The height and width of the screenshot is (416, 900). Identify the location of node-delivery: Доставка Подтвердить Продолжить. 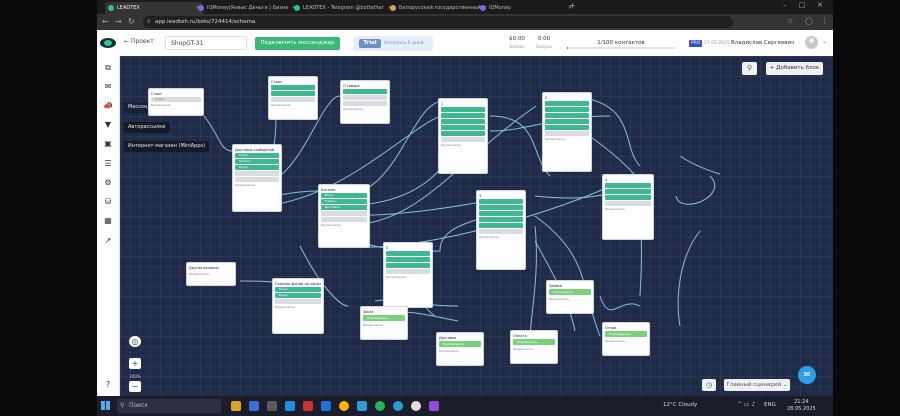
(460, 349).